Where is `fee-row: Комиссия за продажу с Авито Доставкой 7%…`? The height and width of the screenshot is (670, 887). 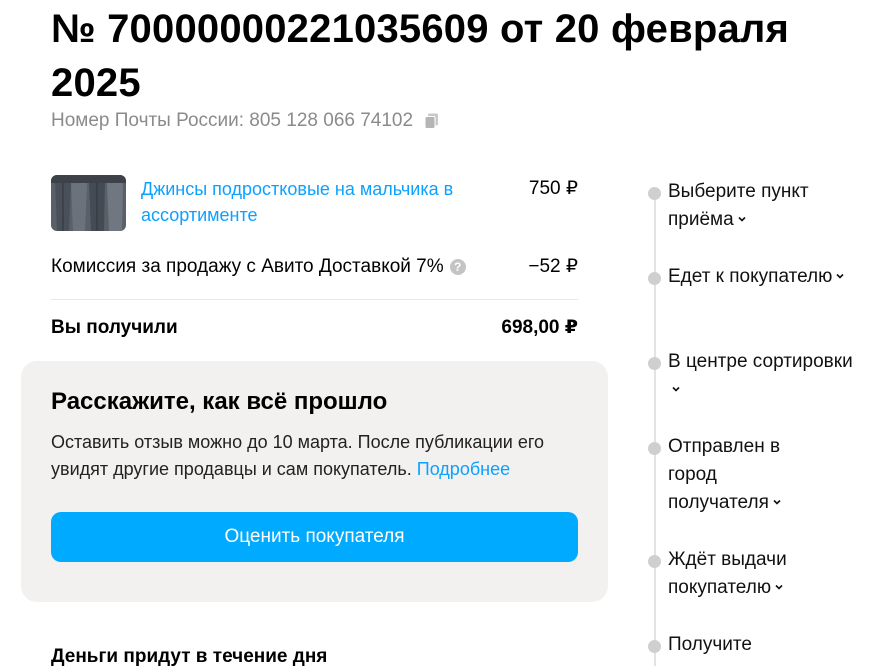
fee-row: Комиссия за продажу с Авито Доставкой 7%… is located at coordinates (314, 267).